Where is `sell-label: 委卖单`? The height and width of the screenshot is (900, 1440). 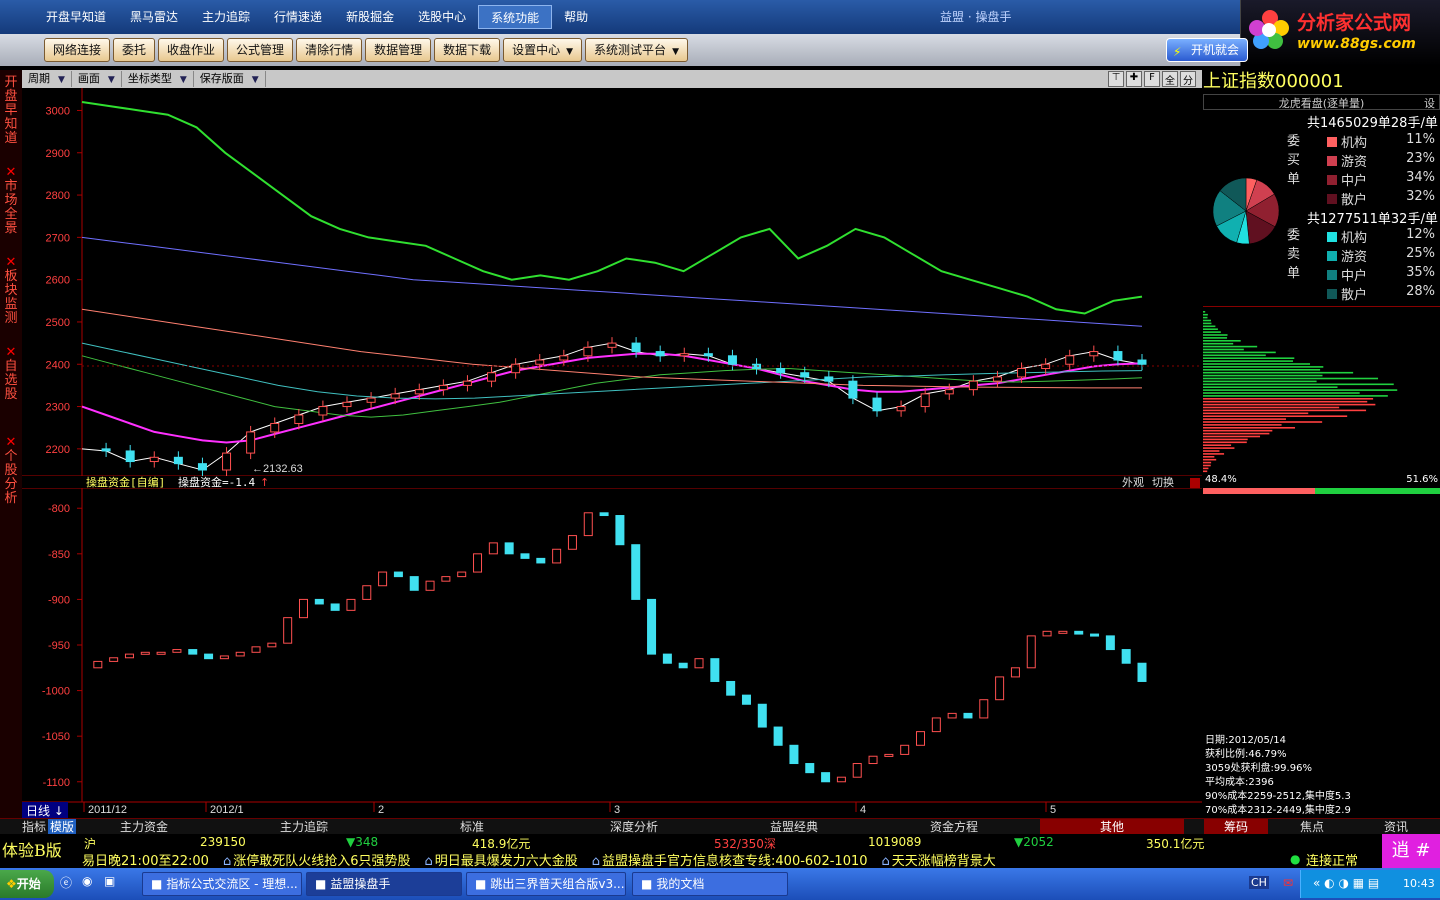
sell-label: 委卖单 is located at coordinates (1294, 254).